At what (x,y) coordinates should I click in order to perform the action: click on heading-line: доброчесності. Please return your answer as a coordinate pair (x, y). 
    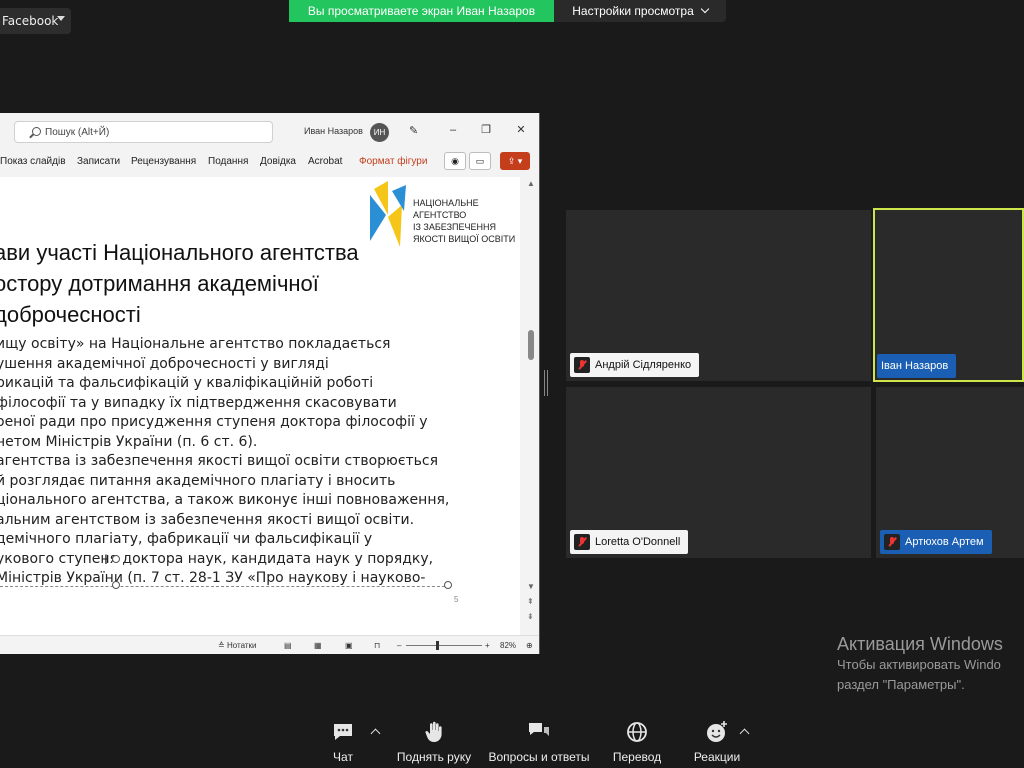
    Looking at the image, I should click on (70, 314).